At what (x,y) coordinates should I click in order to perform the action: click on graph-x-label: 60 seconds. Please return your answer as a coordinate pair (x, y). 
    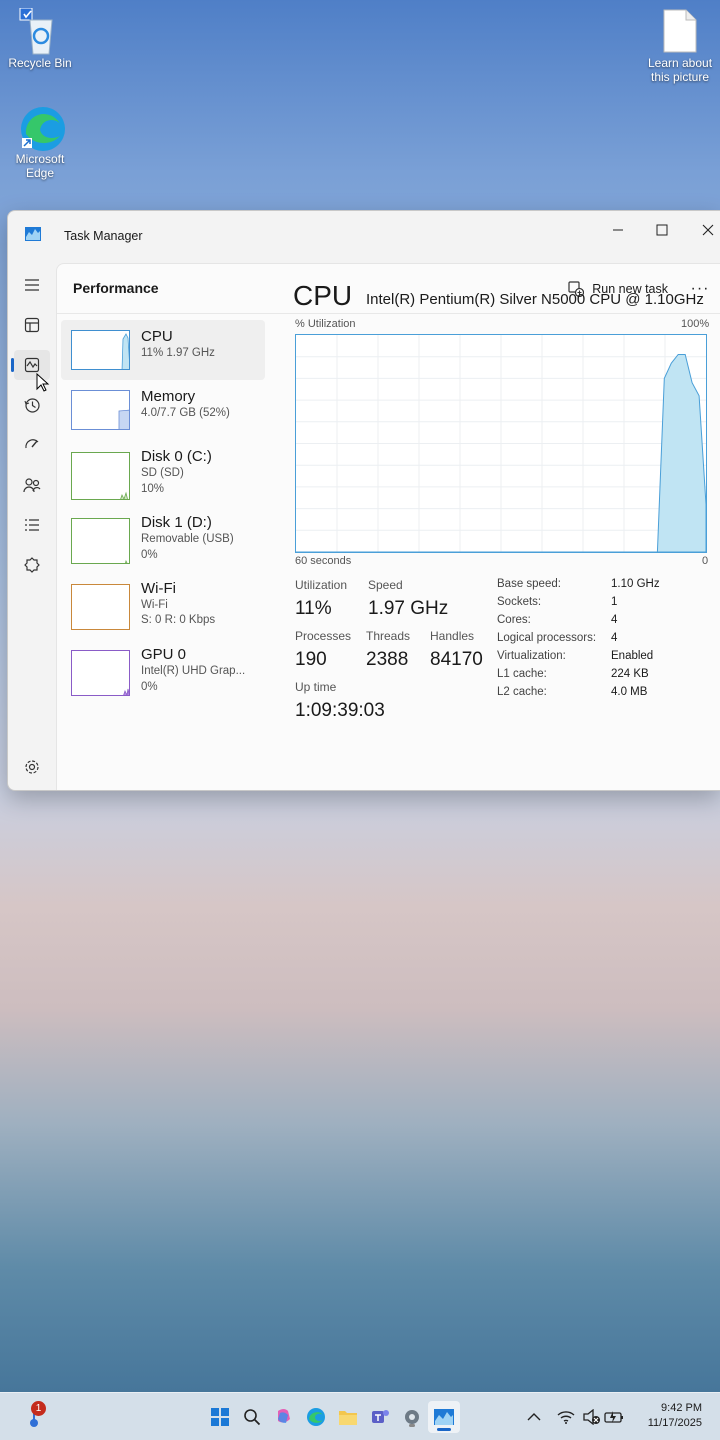
    Looking at the image, I should click on (323, 561).